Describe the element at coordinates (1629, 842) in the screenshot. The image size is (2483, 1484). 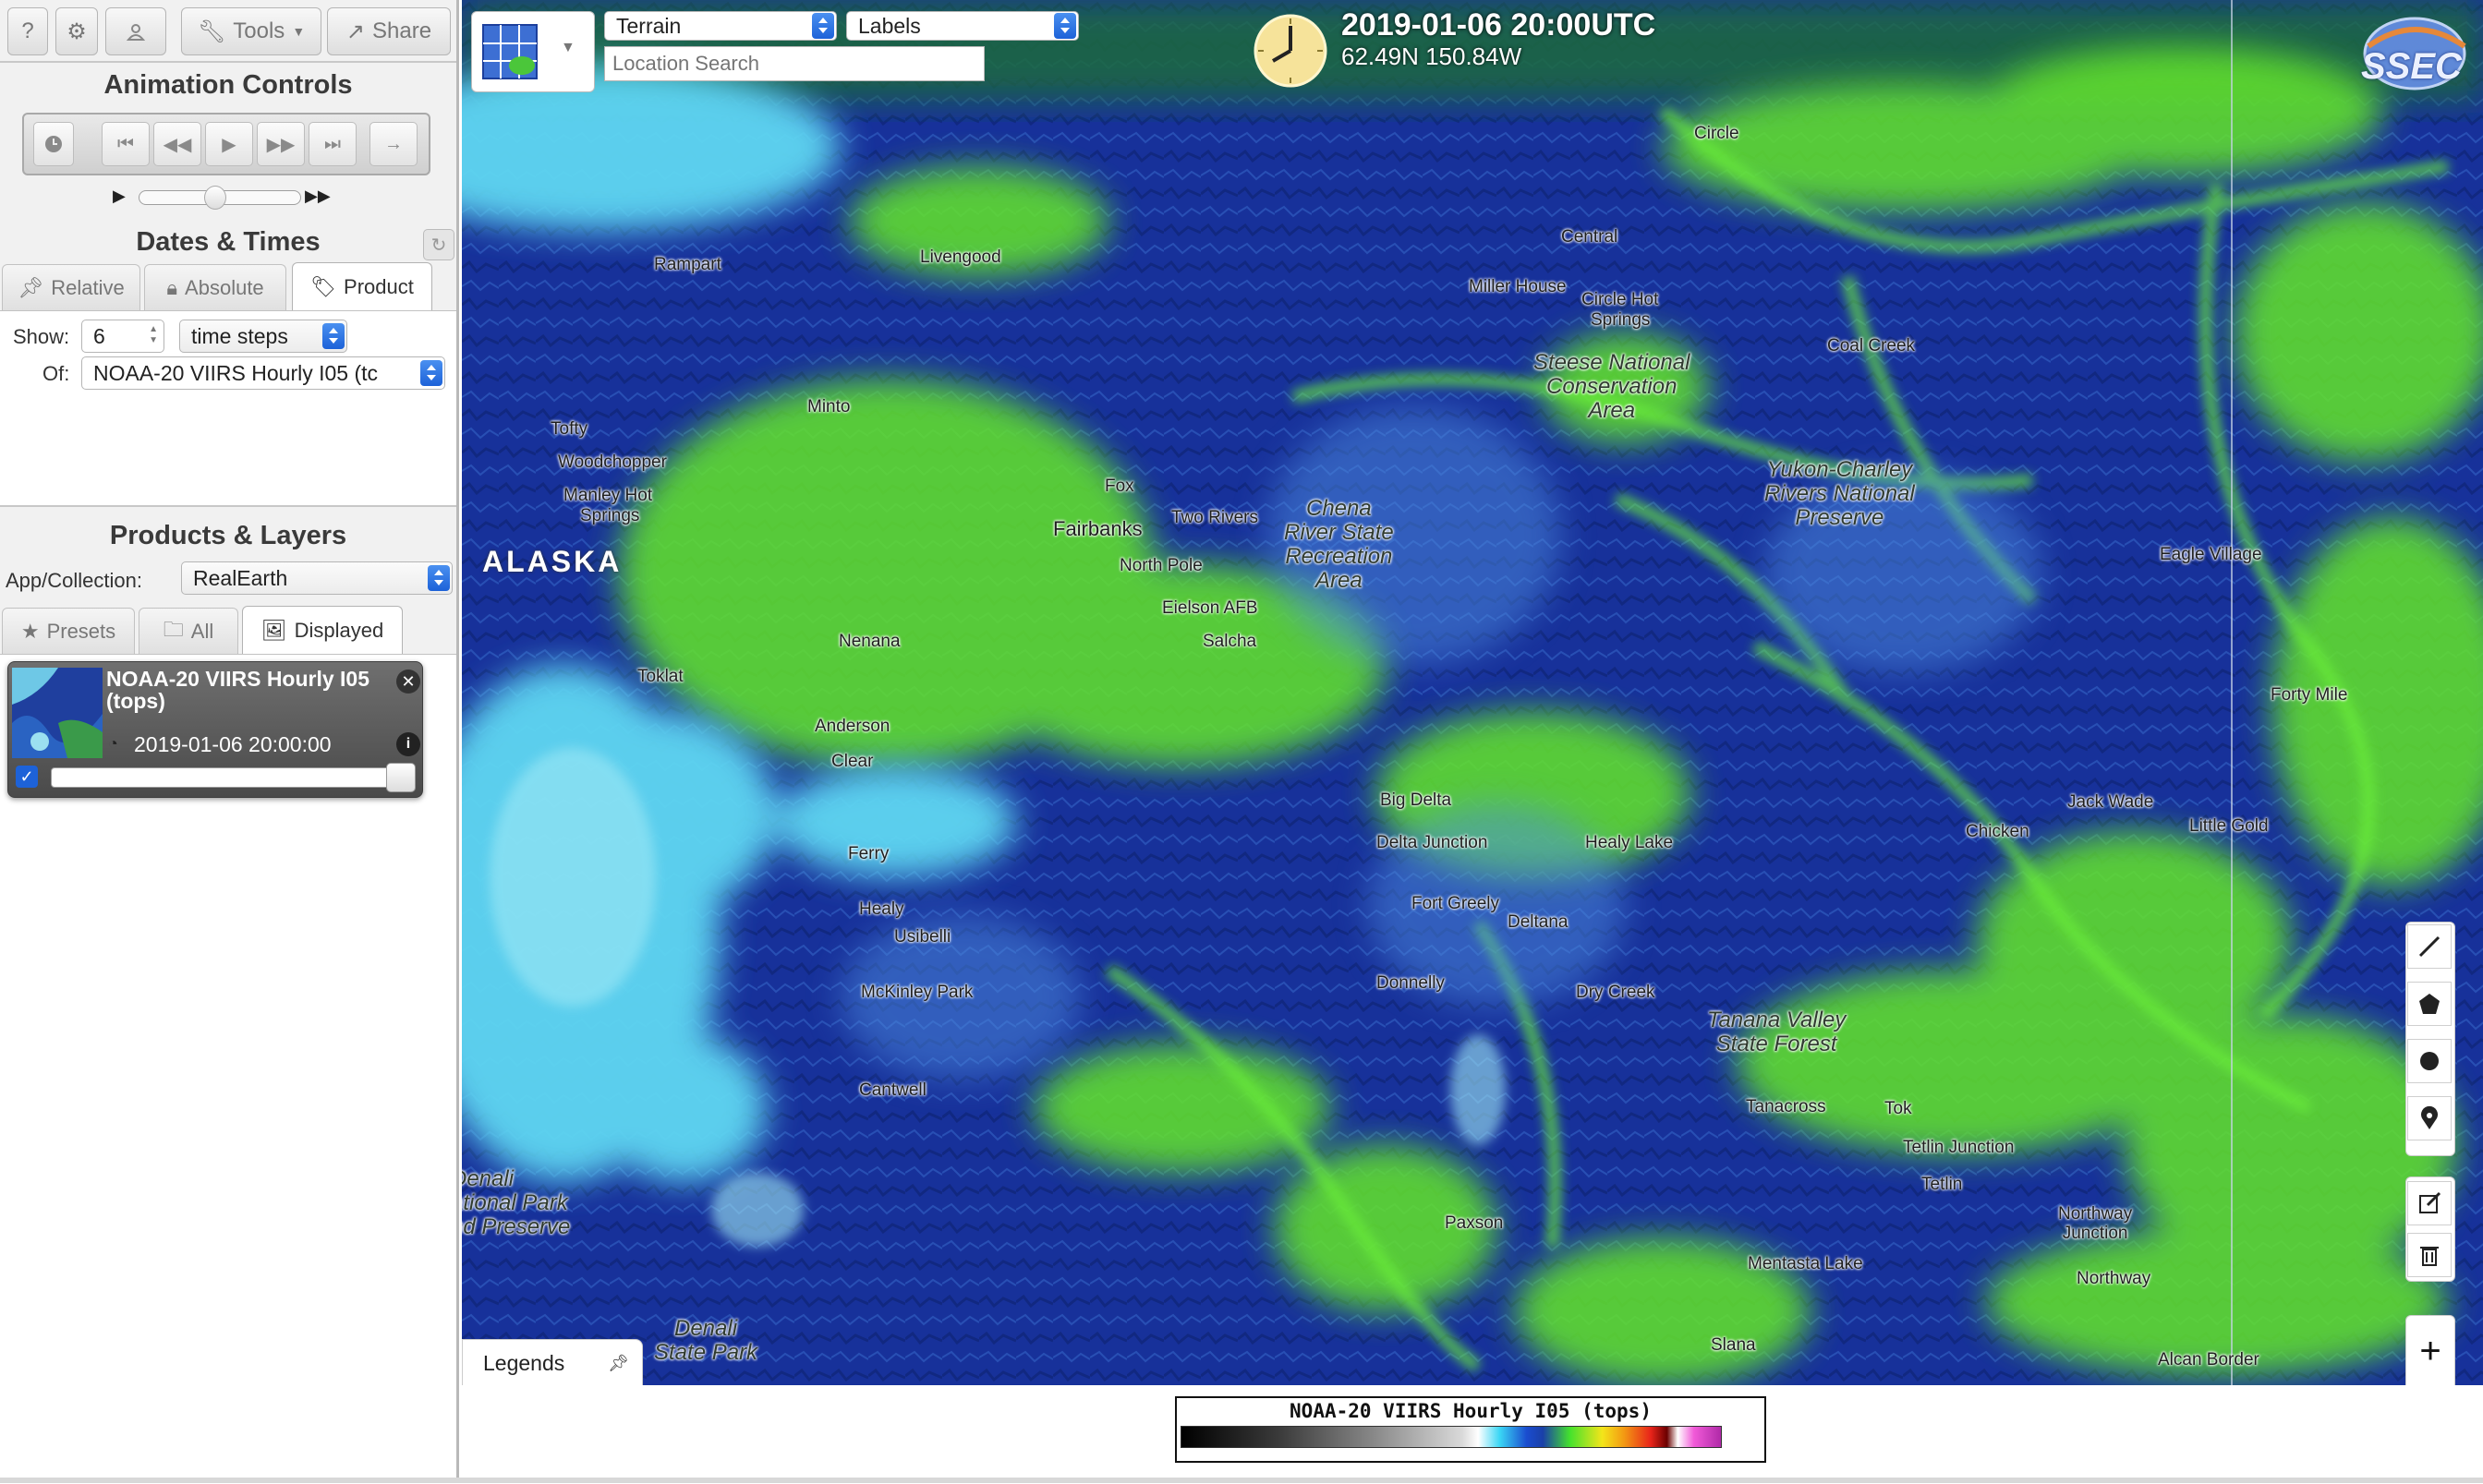
I see `place-label: Healy Lake` at that location.